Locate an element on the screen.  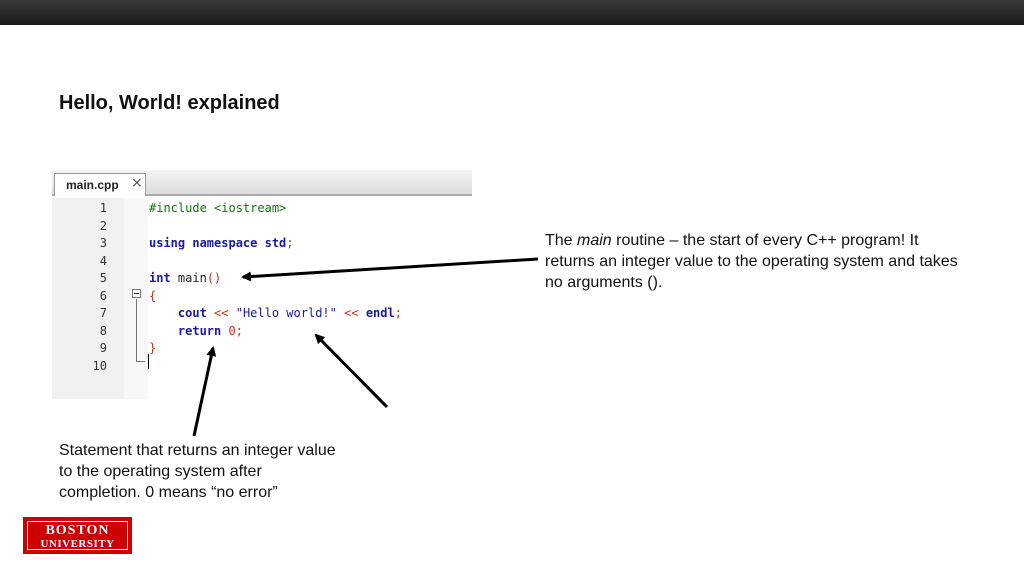
code-text: { is located at coordinates (152, 296).